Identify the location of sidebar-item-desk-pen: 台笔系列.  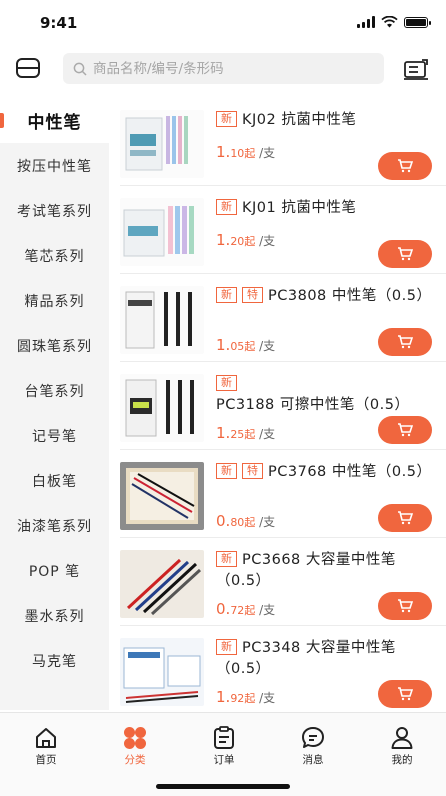
(54, 390).